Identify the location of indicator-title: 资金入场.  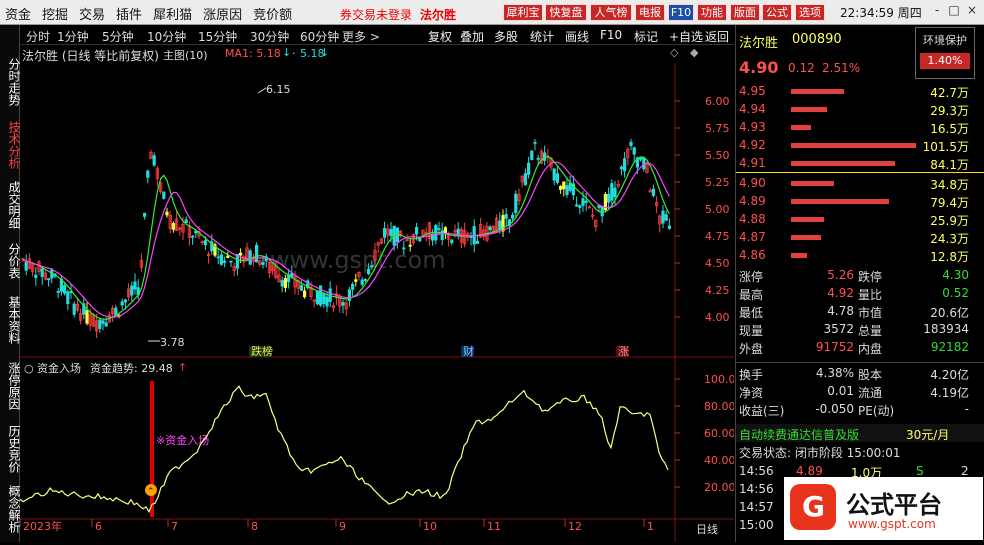
(59, 368).